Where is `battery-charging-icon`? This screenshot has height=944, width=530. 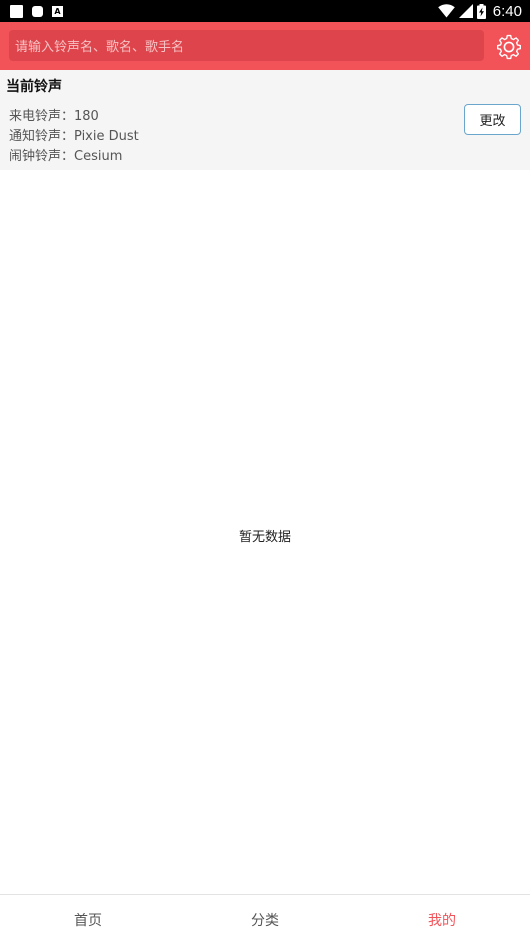 battery-charging-icon is located at coordinates (481, 11).